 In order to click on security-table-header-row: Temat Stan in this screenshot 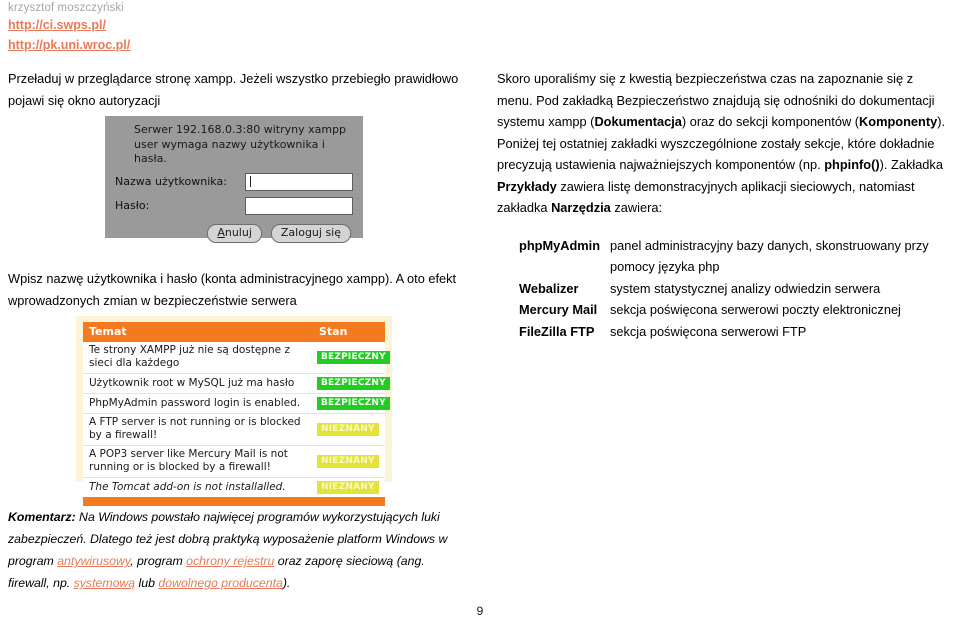, I will do `click(234, 332)`.